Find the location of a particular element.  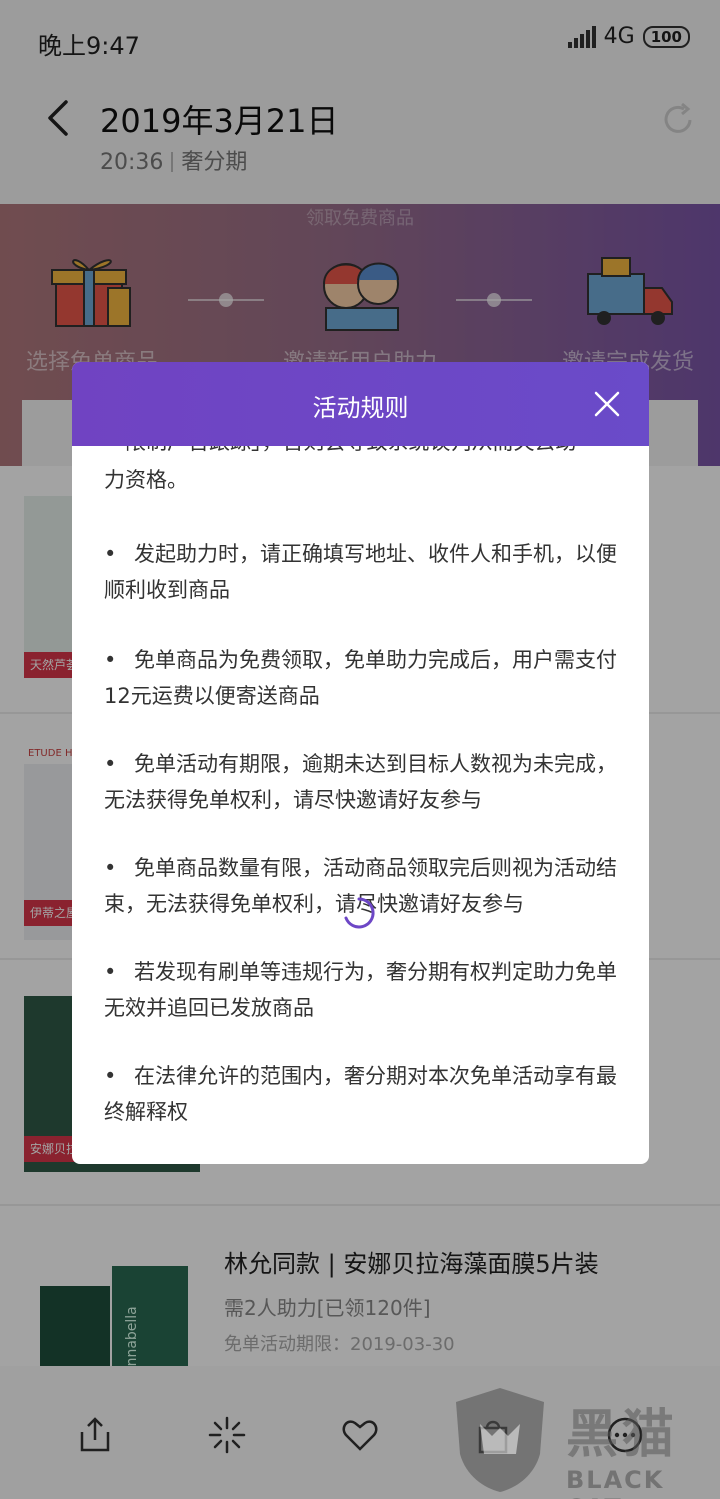

rule-text-partial: 「限制广告跟踪」，否则会导致系统误判从而失去助 is located at coordinates (364, 453).